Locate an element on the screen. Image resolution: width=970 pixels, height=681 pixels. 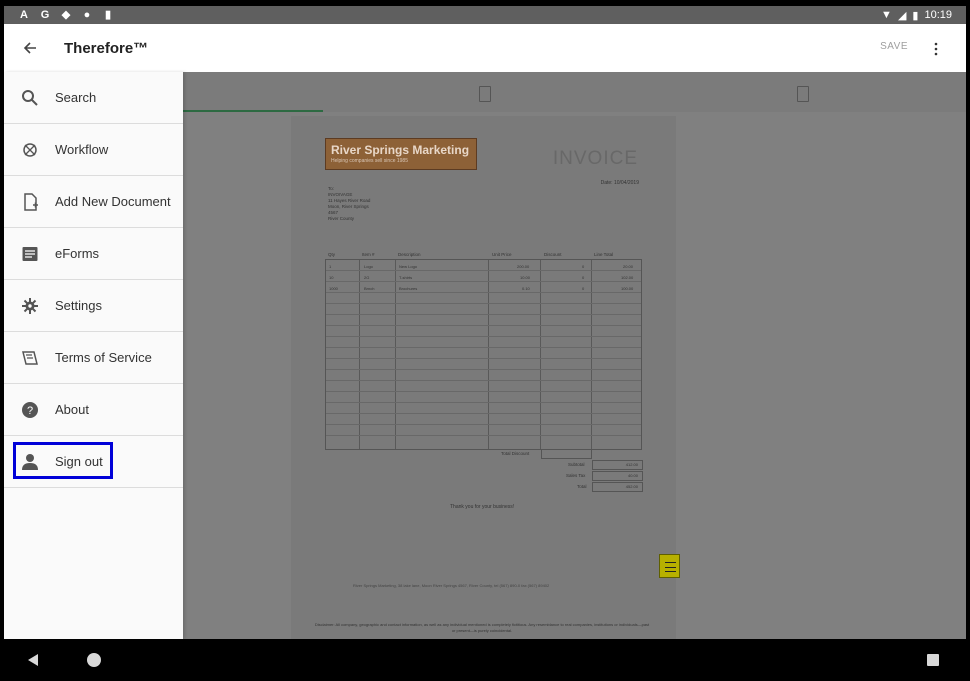
table-cell: 100.00 is located at coordinates (627, 288).